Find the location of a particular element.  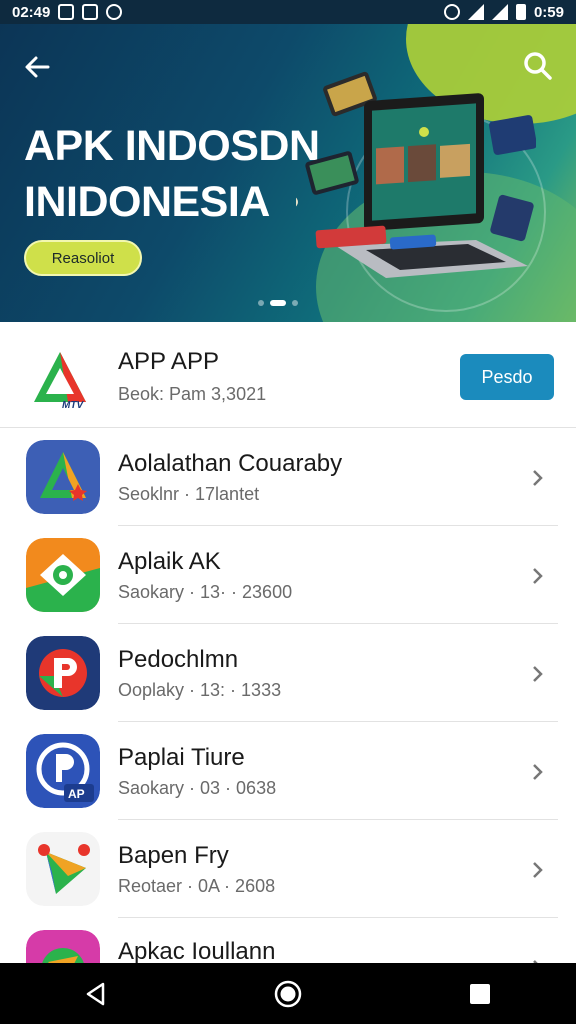

status-time-right: 0:59 is located at coordinates (548, 12).